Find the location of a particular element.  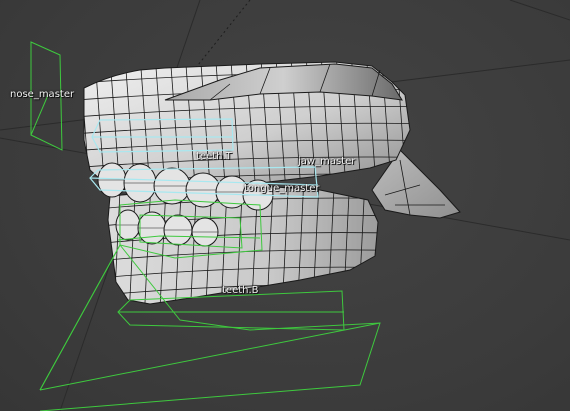

bone-nose-master is located at coordinates (46, 96).